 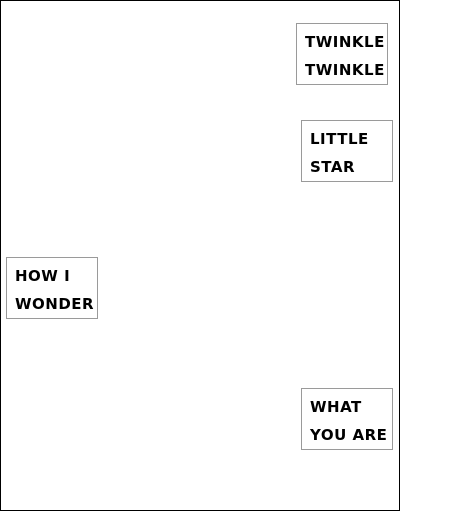 What do you see at coordinates (347, 151) in the screenshot?
I see `text-card-little-star: LITTLE STAR` at bounding box center [347, 151].